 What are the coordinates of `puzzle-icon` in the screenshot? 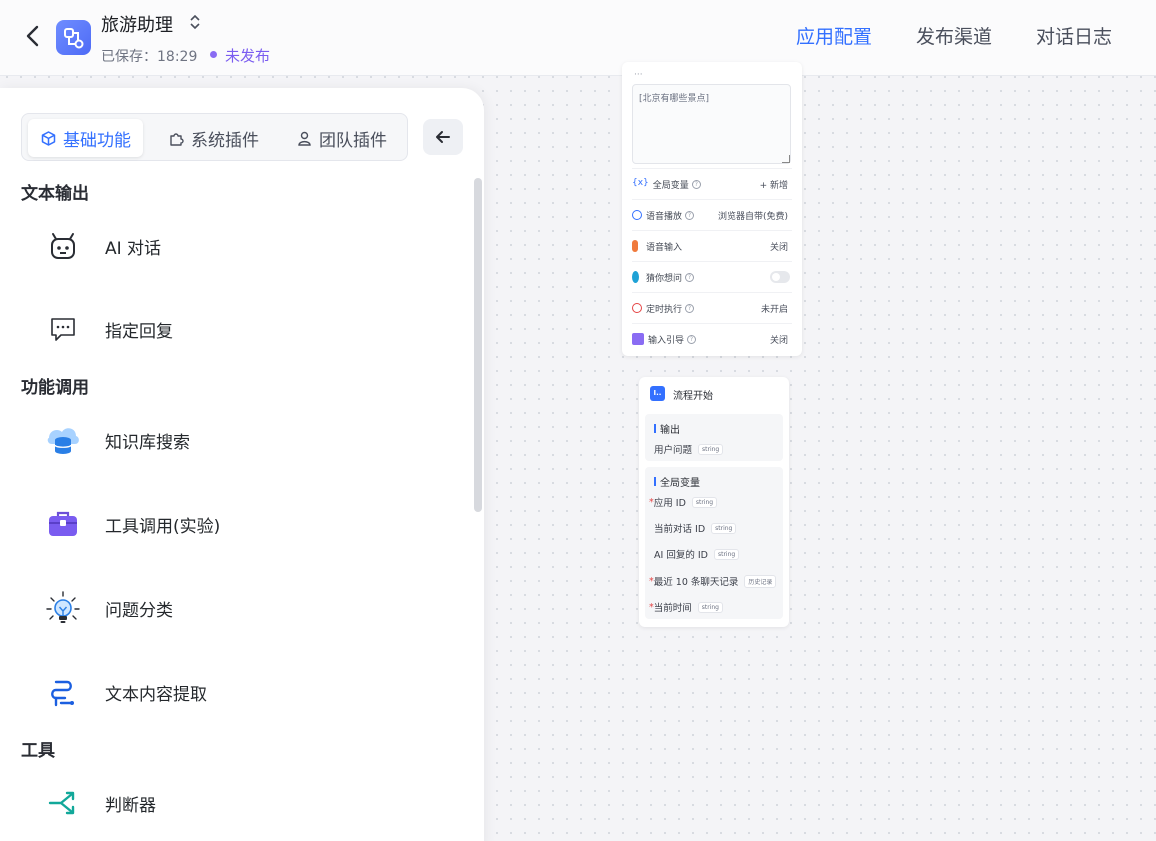 It's located at (177, 139).